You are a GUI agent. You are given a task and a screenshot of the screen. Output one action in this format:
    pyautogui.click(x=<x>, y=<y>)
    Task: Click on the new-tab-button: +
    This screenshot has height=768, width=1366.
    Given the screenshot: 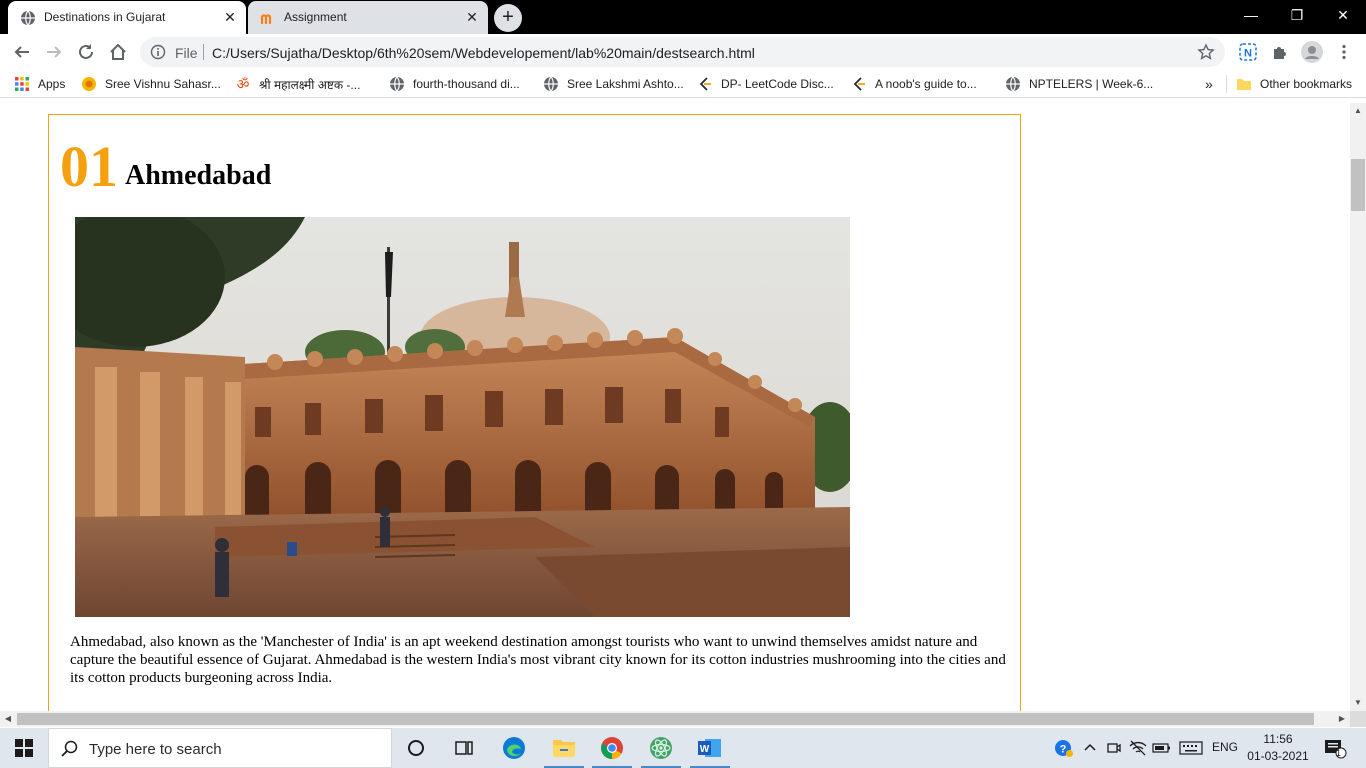 What is the action you would take?
    pyautogui.click(x=508, y=18)
    